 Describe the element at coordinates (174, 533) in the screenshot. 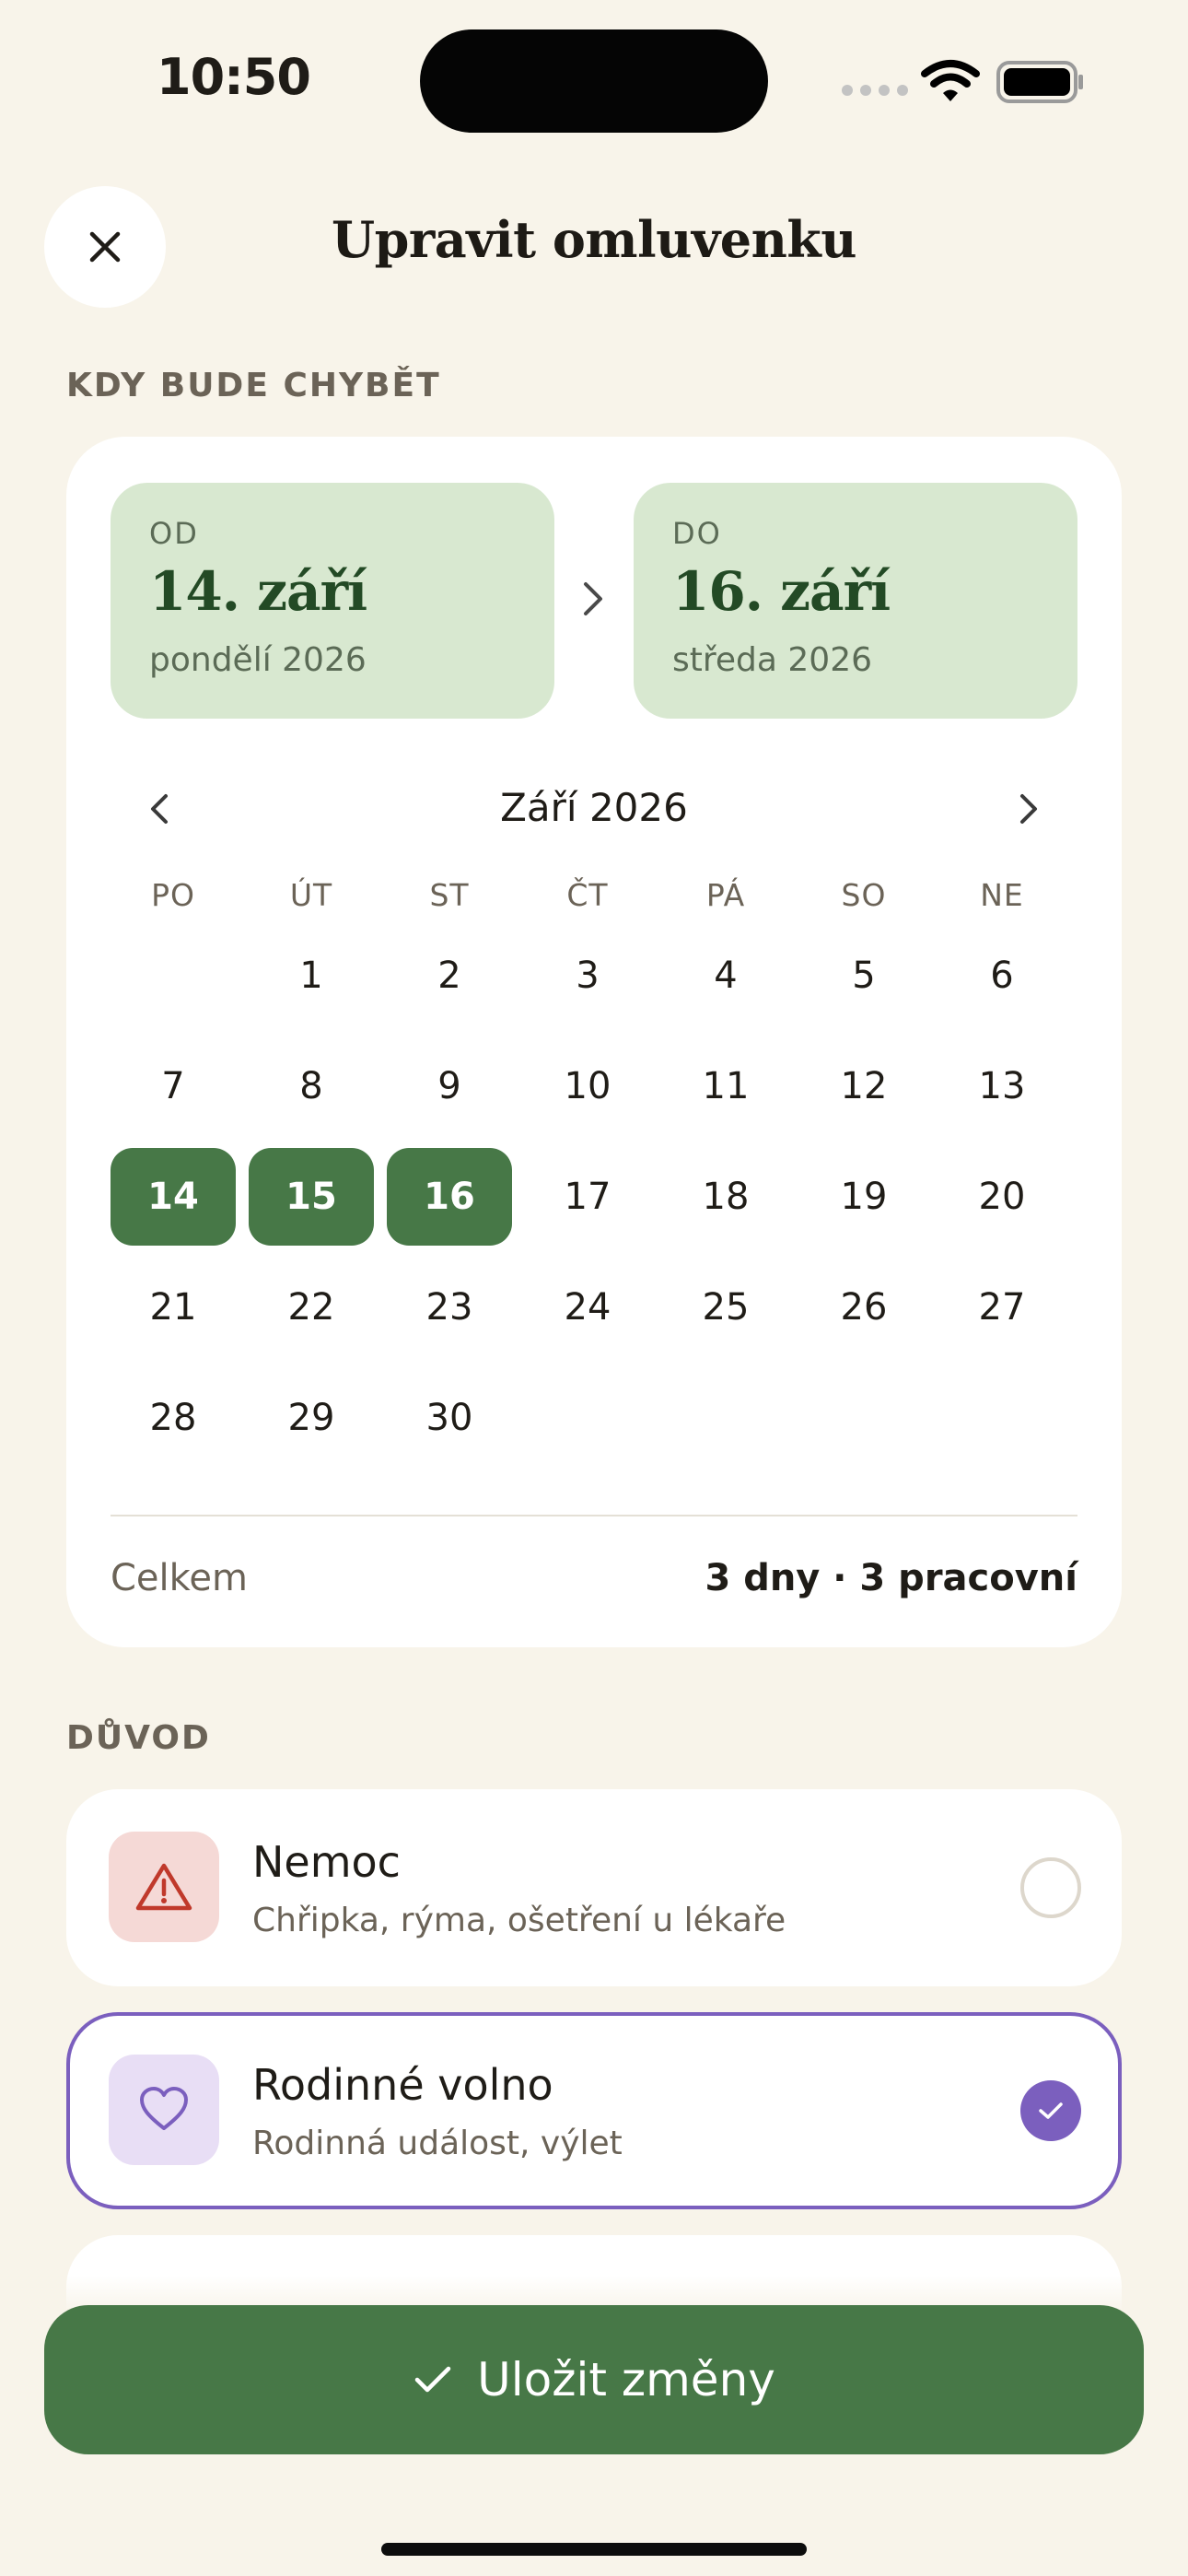

I see `date-from-label: OD` at that location.